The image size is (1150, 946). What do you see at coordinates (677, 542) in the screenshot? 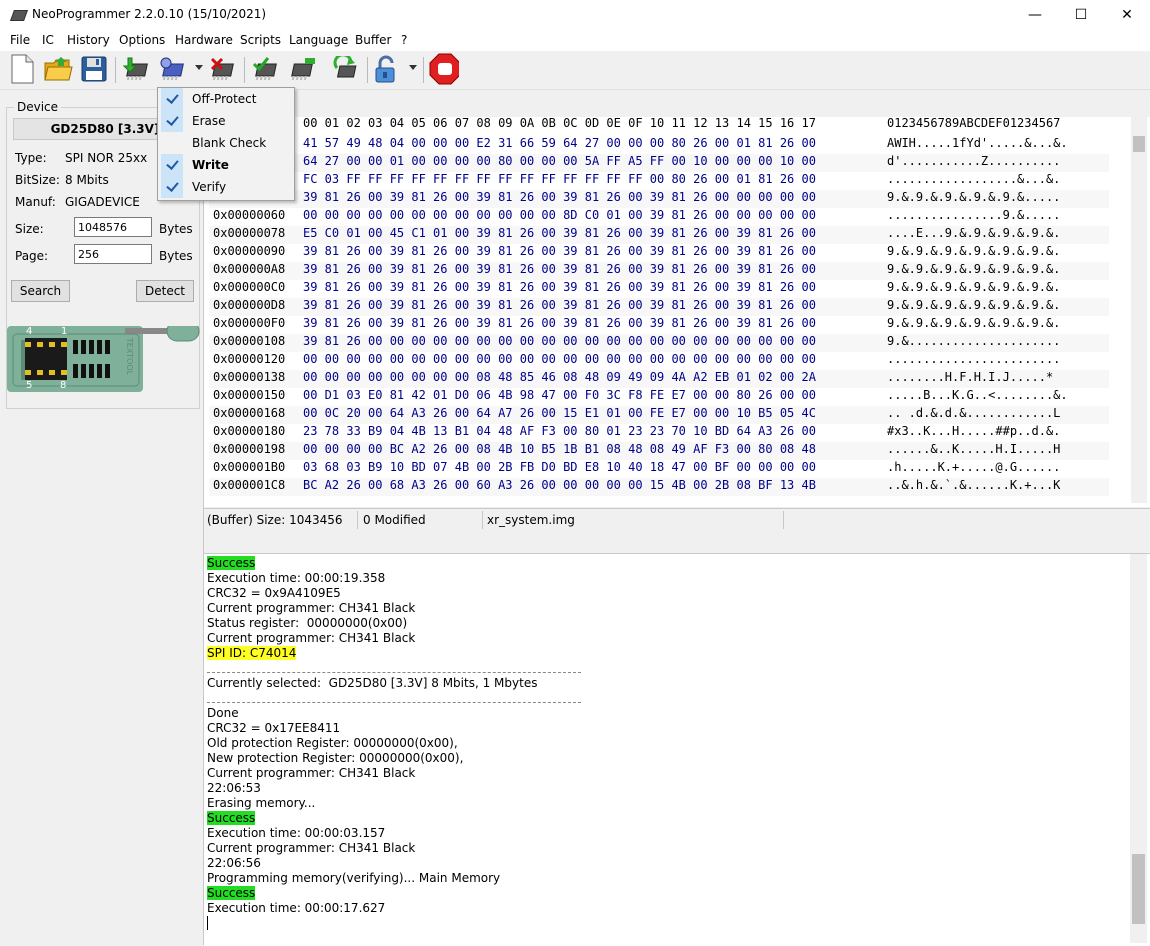
I see `panel-splitter` at bounding box center [677, 542].